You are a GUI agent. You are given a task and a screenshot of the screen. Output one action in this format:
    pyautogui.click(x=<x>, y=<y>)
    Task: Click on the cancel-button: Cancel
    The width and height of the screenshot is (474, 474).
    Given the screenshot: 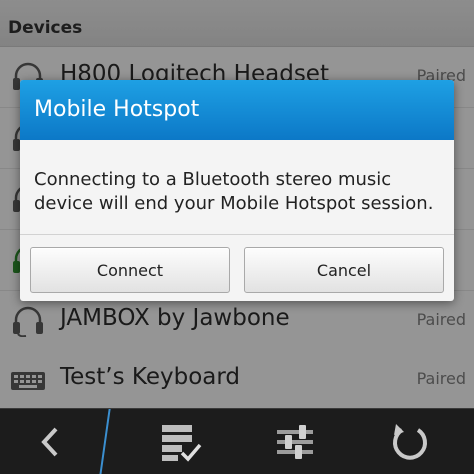 What is the action you would take?
    pyautogui.click(x=344, y=270)
    